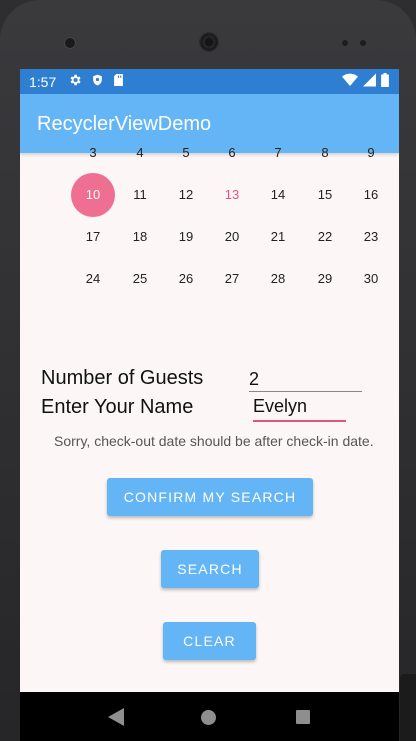  I want to click on calendar-day: 3, so click(93, 153).